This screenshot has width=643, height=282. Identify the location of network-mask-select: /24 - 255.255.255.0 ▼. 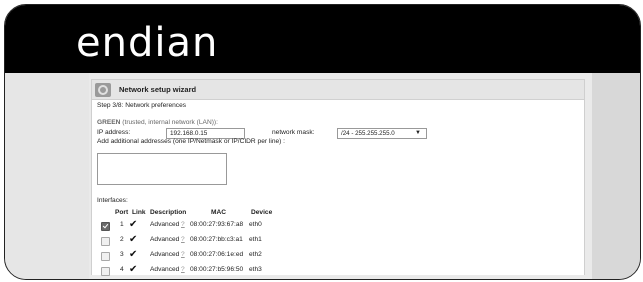
(382, 133).